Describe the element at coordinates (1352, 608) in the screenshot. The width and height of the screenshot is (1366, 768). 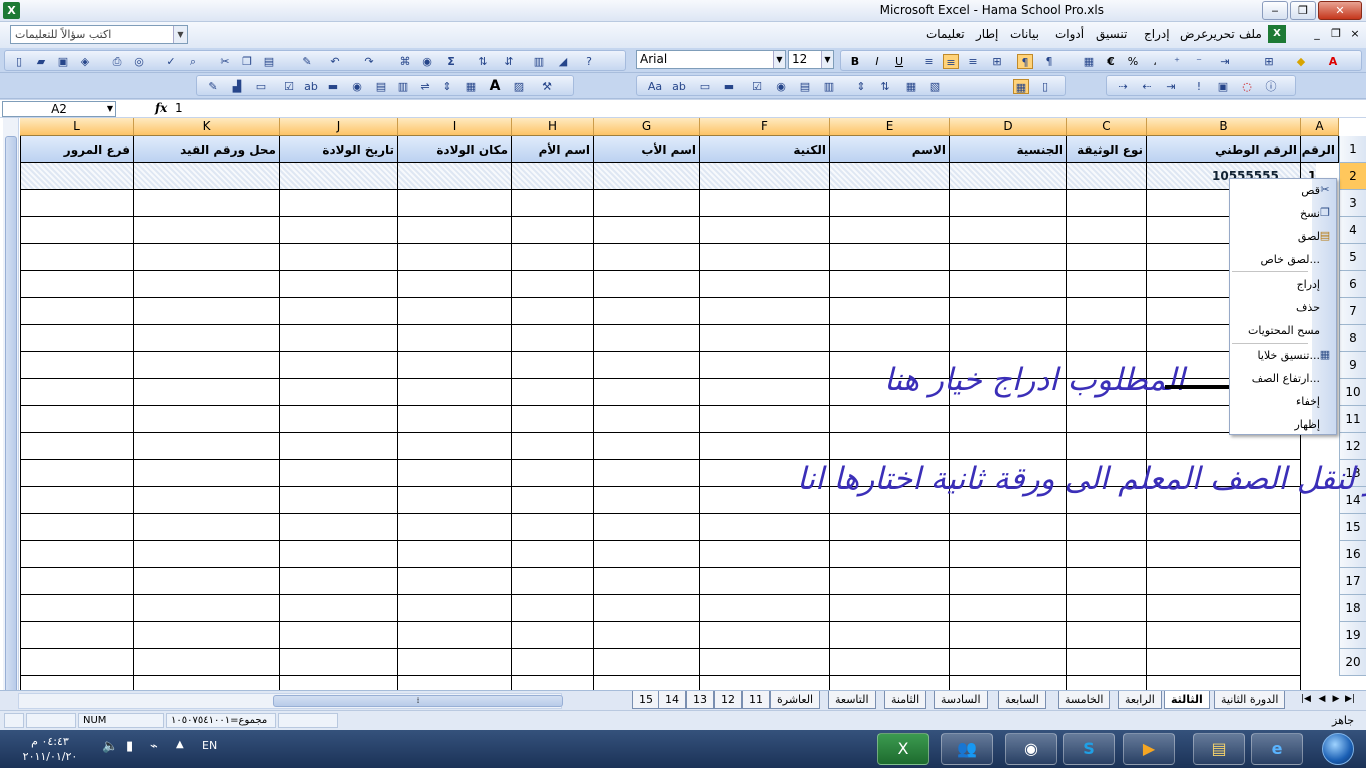
I see `row-header-18: 18` at that location.